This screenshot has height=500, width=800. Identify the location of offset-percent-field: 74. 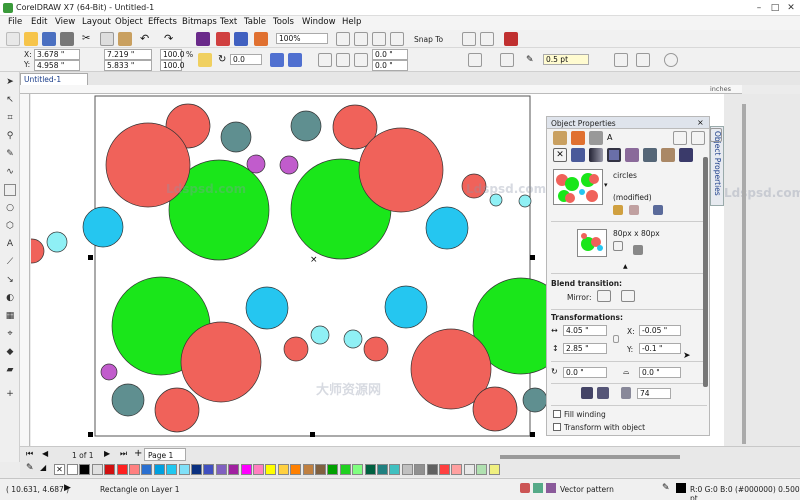
(654, 393).